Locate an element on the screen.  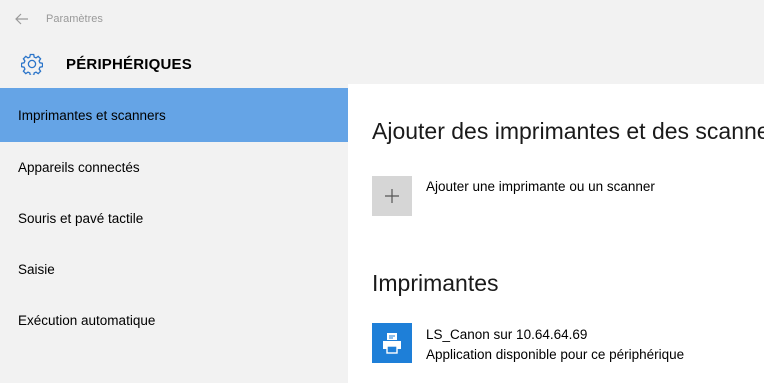
title-strip is located at coordinates (556, 42).